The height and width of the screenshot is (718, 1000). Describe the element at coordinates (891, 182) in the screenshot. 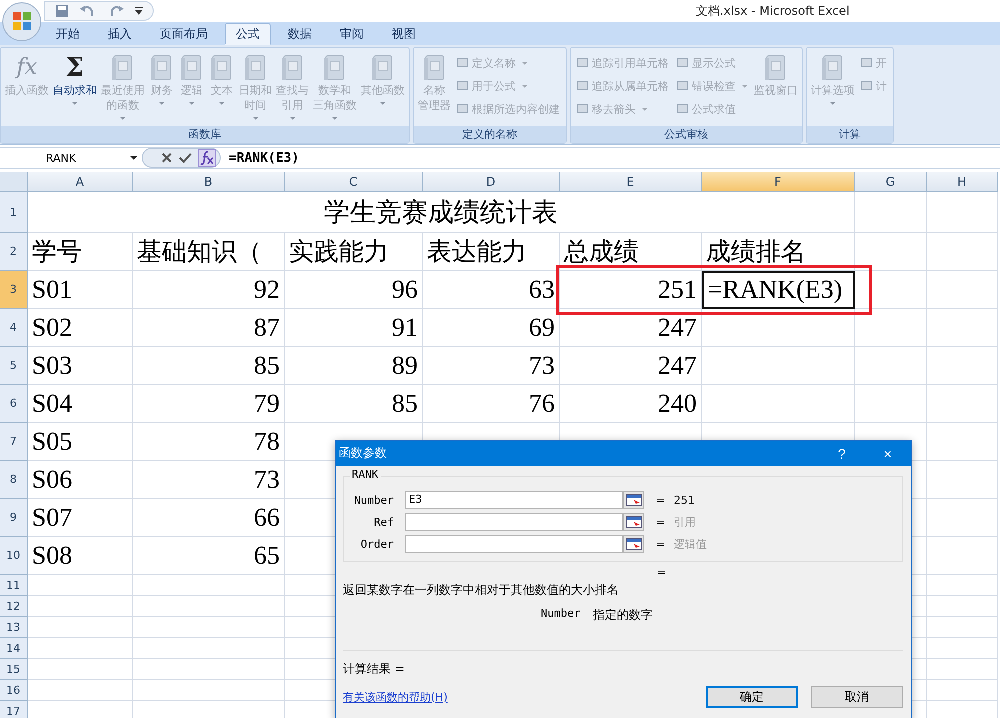

I see `column-header: G` at that location.